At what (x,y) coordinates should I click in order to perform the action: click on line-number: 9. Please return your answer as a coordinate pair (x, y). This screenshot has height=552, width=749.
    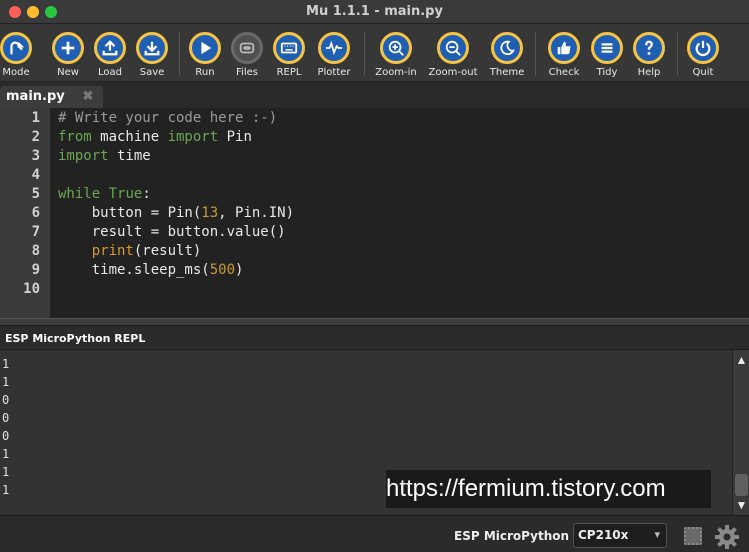
    Looking at the image, I should click on (35, 270).